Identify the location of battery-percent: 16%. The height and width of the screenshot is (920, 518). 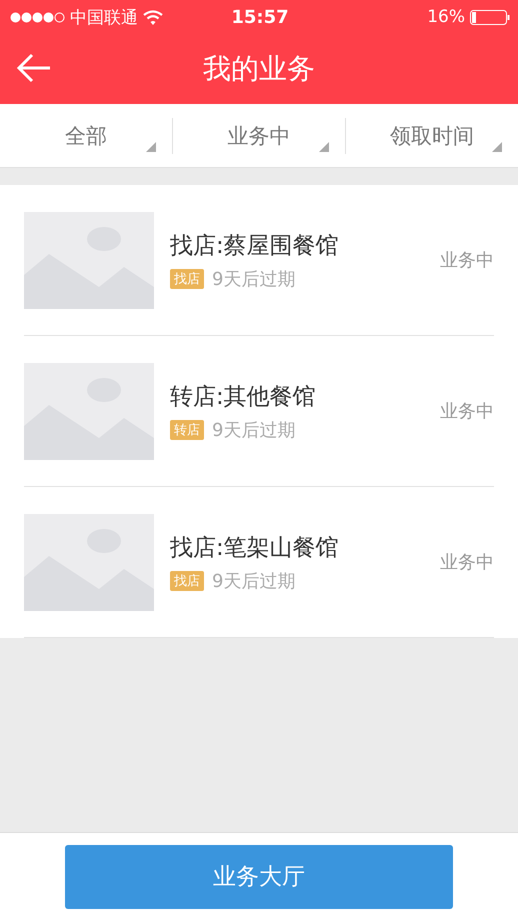
(446, 17).